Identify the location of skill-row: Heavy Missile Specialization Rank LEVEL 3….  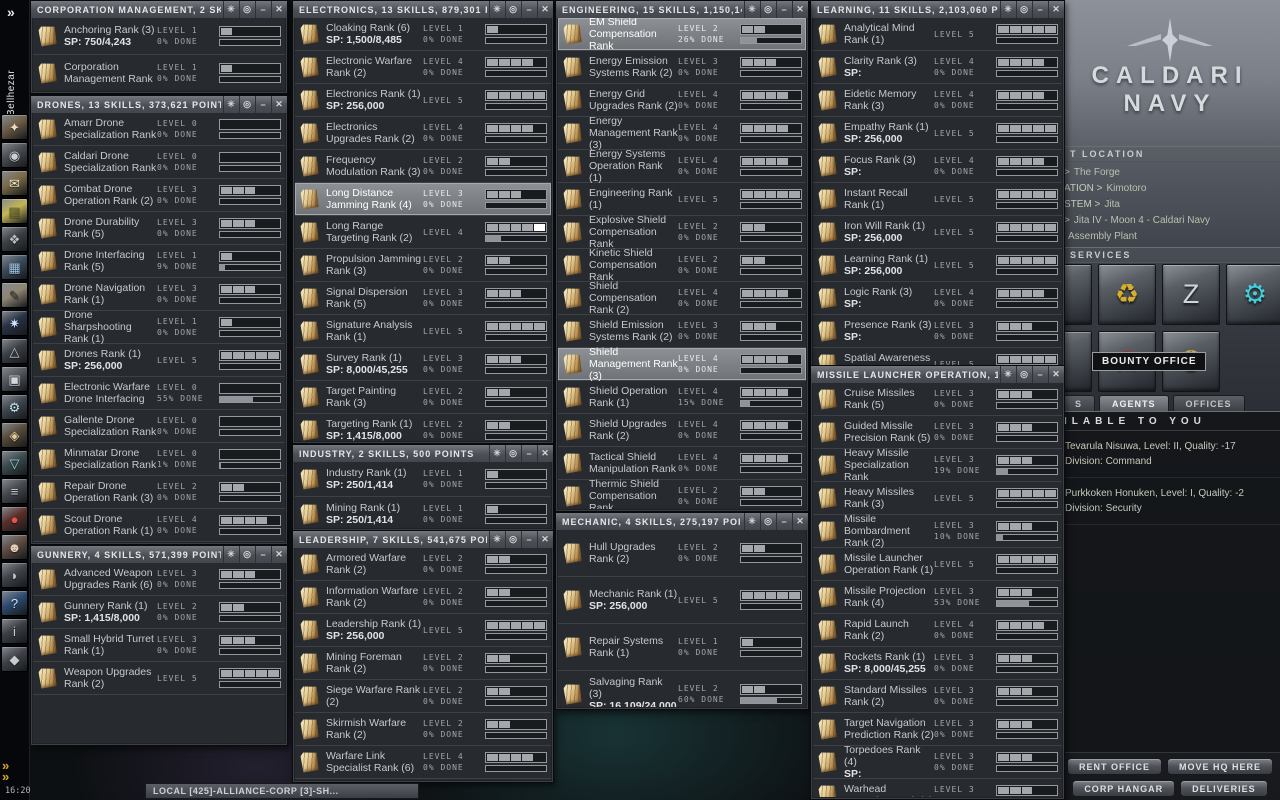
(937, 465).